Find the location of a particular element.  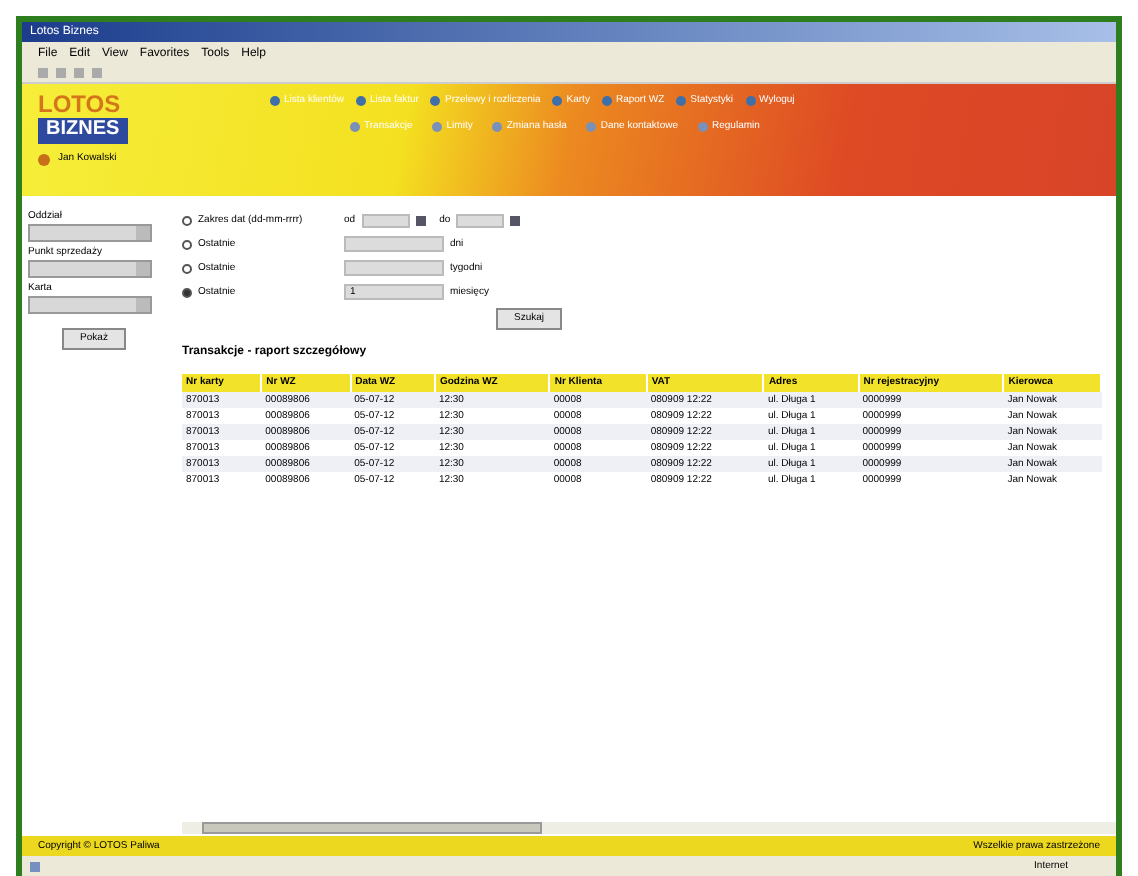

logo-label: BIZNES is located at coordinates (83, 130).